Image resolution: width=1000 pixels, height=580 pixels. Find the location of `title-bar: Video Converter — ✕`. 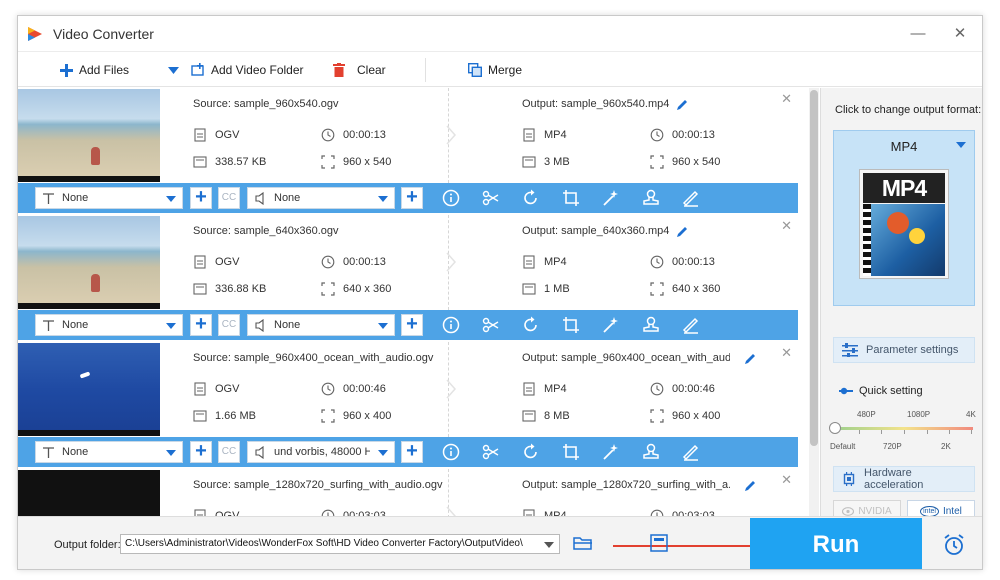

title-bar: Video Converter — ✕ is located at coordinates (500, 34).